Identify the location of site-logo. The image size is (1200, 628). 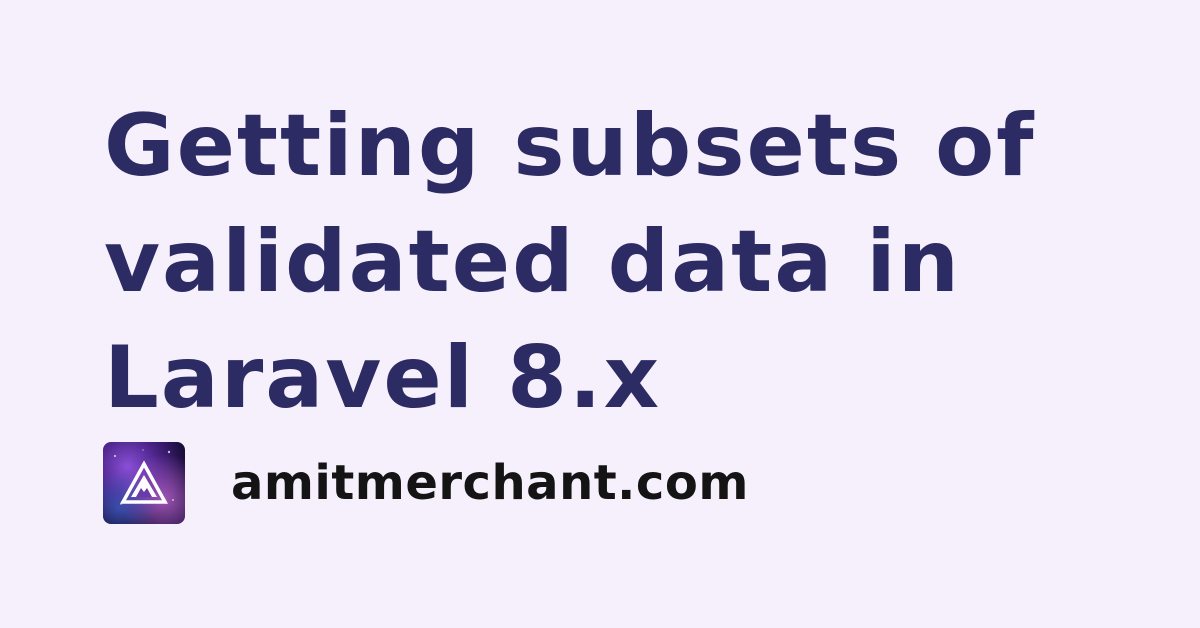
(144, 483).